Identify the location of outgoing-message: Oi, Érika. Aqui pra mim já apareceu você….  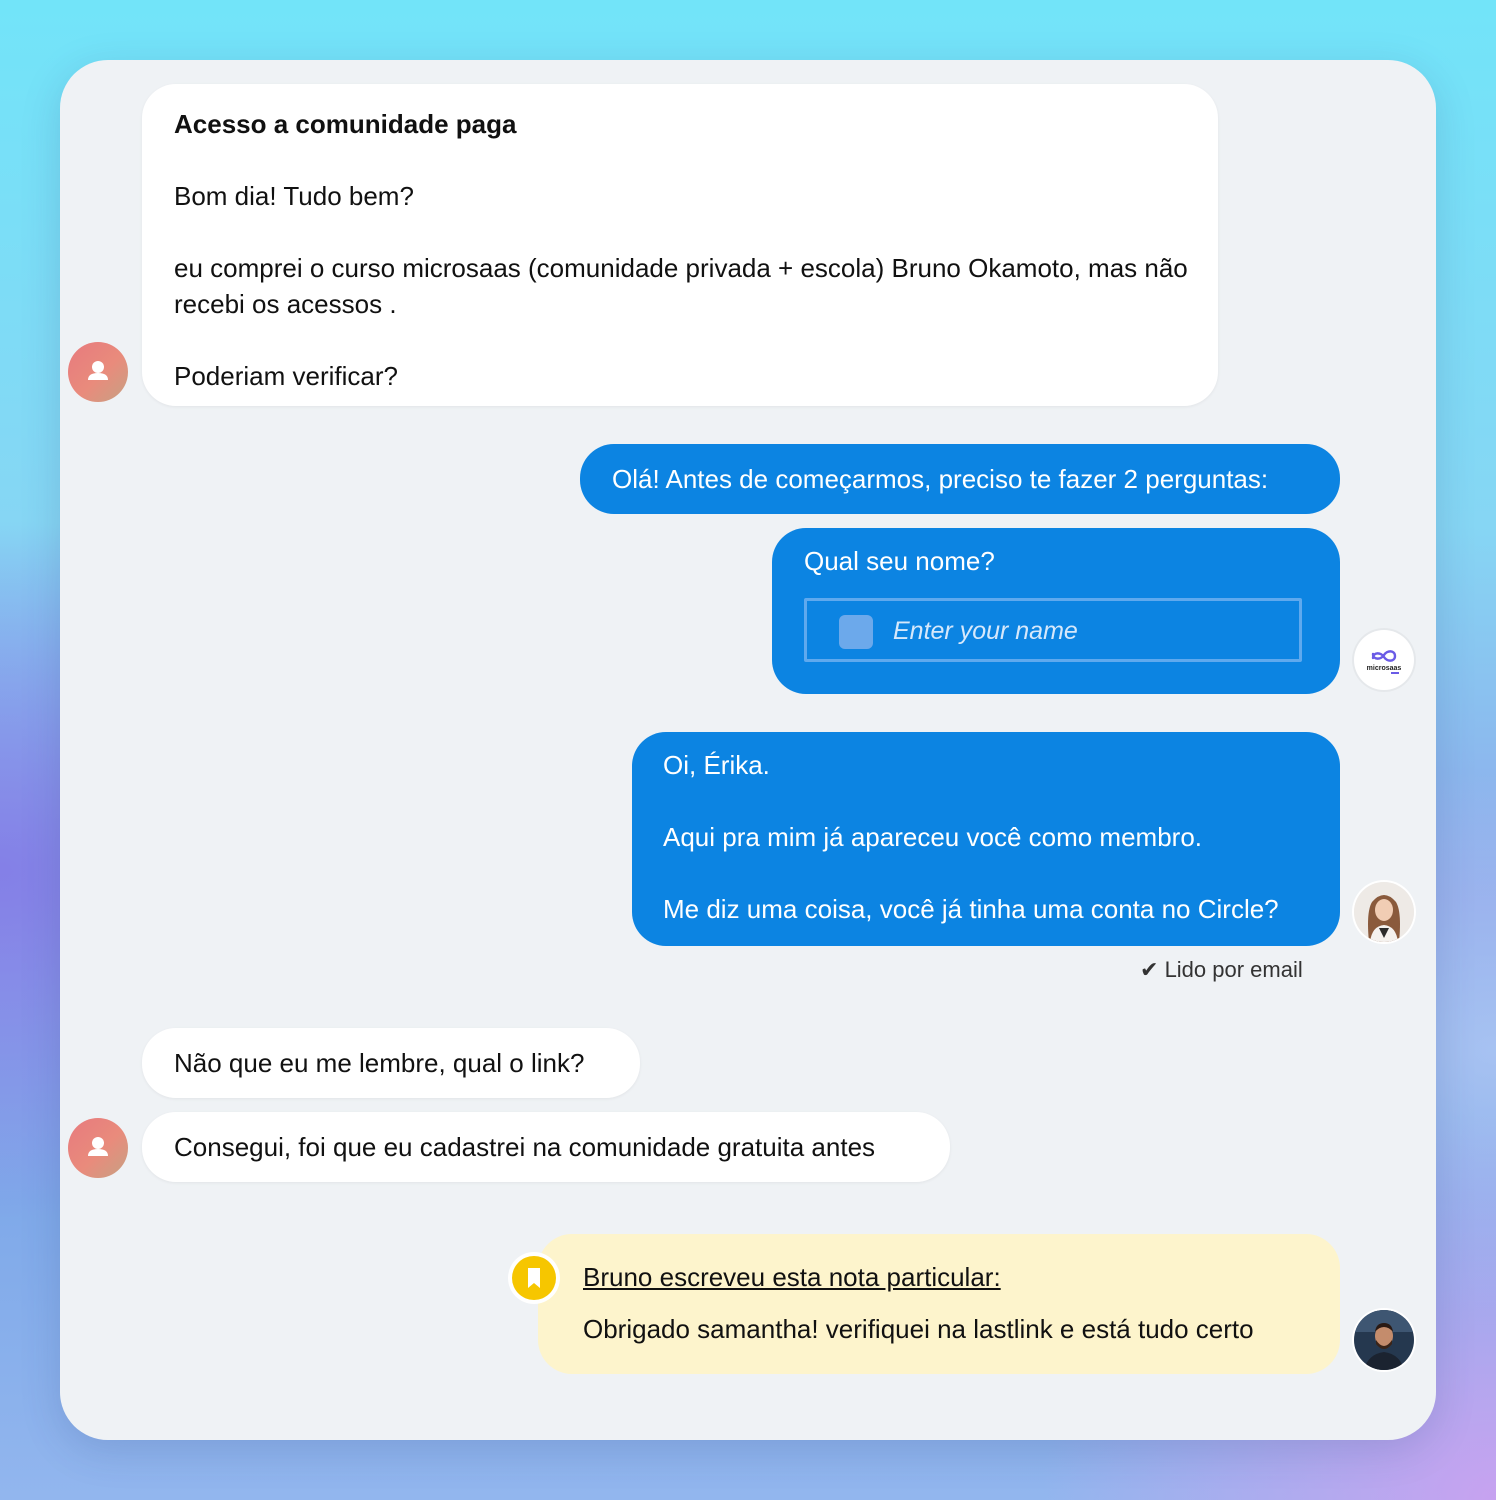
(986, 839).